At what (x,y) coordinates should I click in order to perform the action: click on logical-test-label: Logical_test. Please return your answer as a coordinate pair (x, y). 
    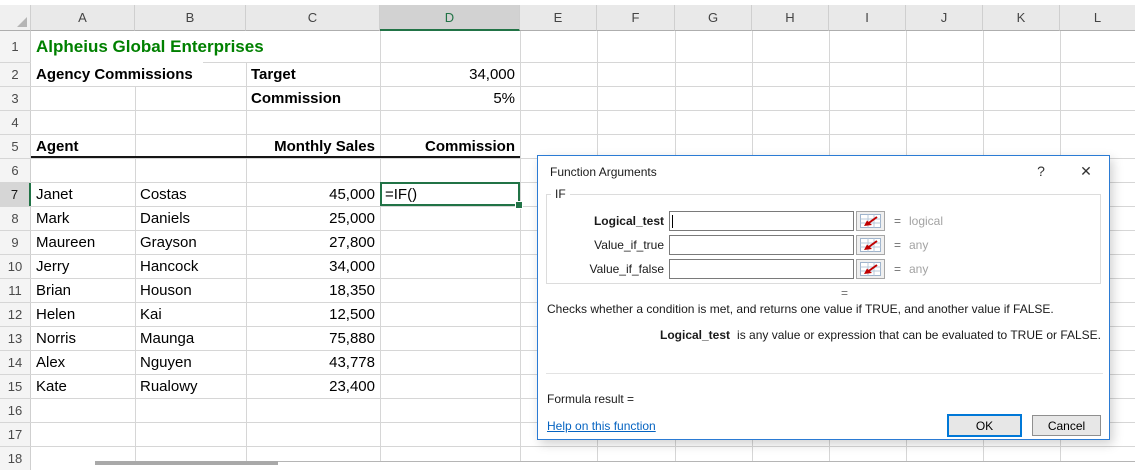
    Looking at the image, I should click on (628, 221).